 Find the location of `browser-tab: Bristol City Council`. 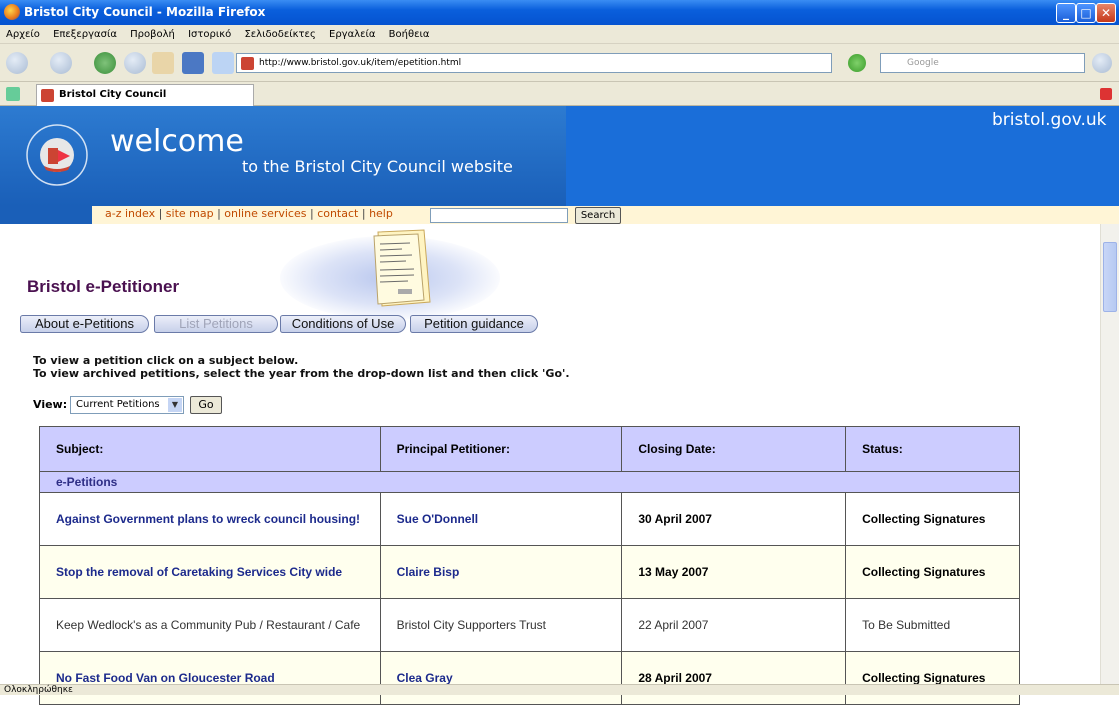

browser-tab: Bristol City Council is located at coordinates (145, 95).